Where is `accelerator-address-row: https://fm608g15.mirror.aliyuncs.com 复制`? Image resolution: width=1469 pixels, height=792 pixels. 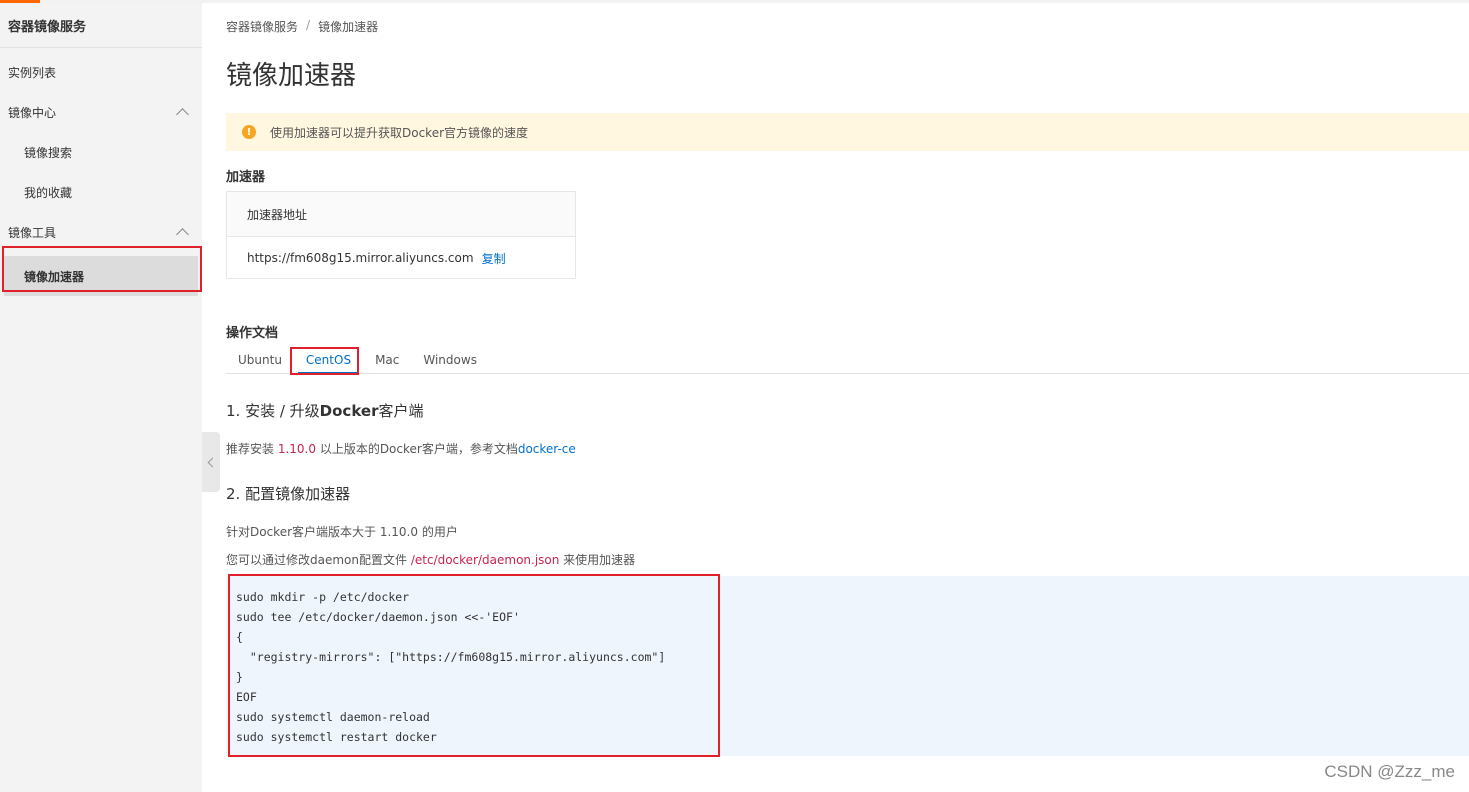 accelerator-address-row: https://fm608g15.mirror.aliyuncs.com 复制 is located at coordinates (401, 258).